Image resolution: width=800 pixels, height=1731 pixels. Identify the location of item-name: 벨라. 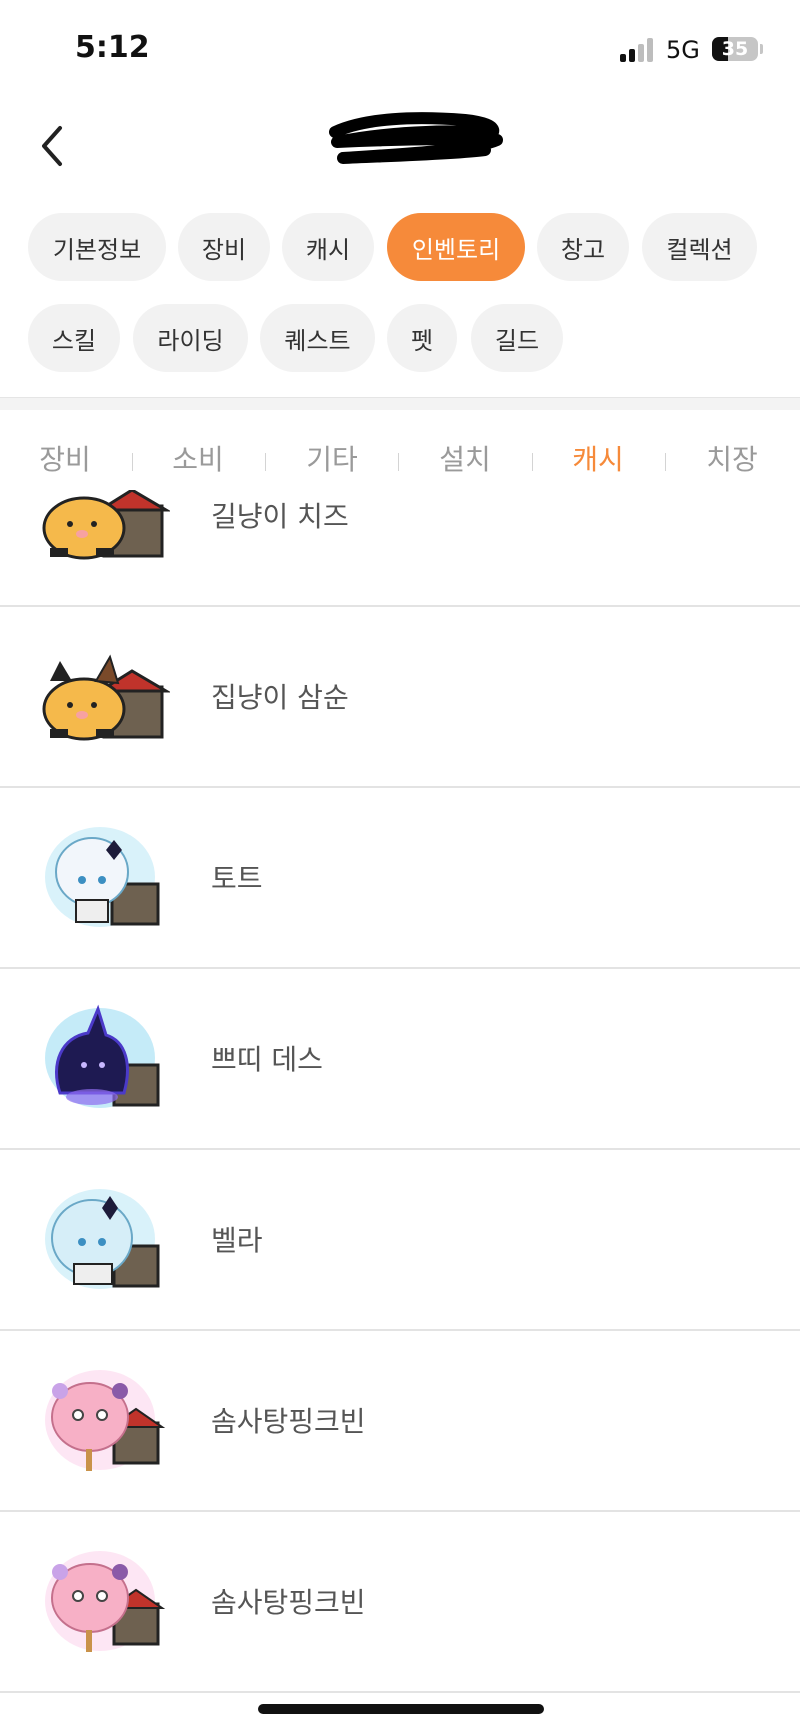
(237, 1240).